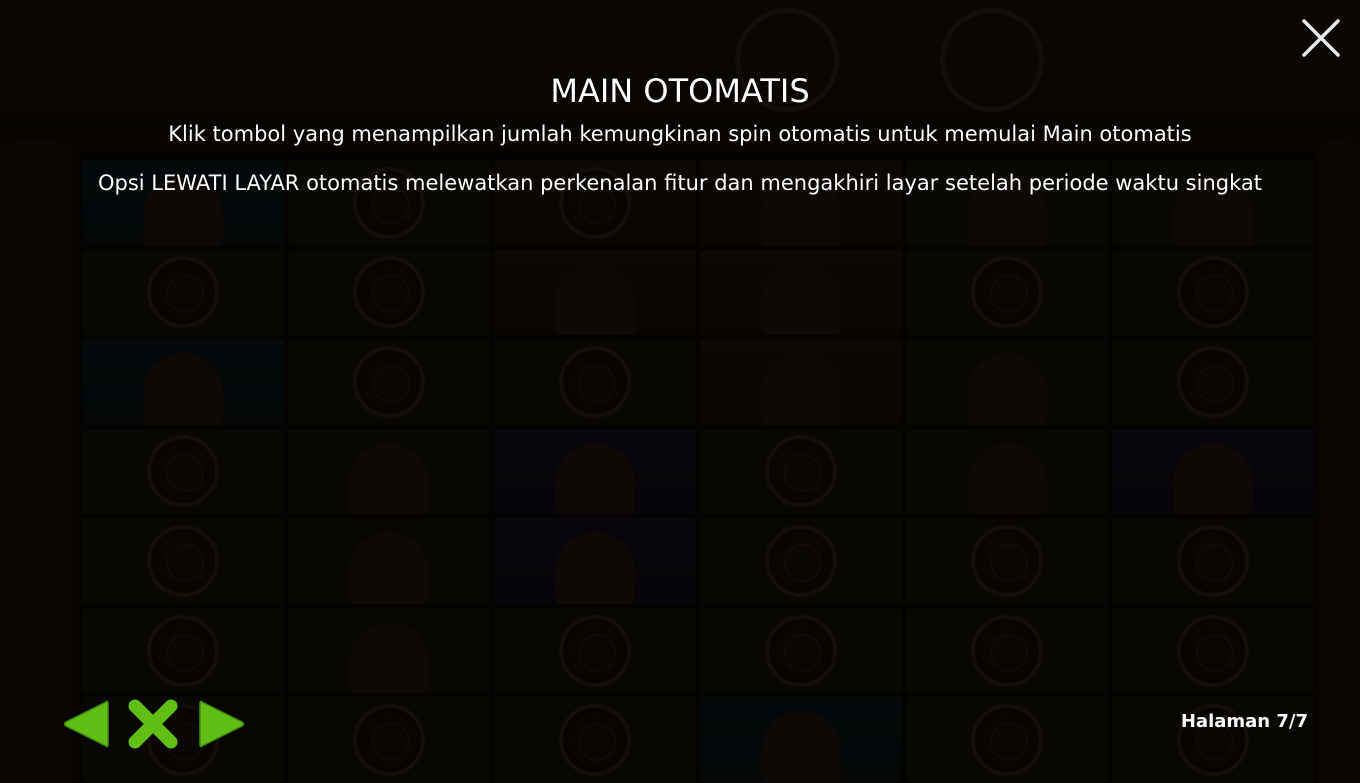  Describe the element at coordinates (1244, 721) in the screenshot. I see `page-indicator: Halaman 7/7` at that location.